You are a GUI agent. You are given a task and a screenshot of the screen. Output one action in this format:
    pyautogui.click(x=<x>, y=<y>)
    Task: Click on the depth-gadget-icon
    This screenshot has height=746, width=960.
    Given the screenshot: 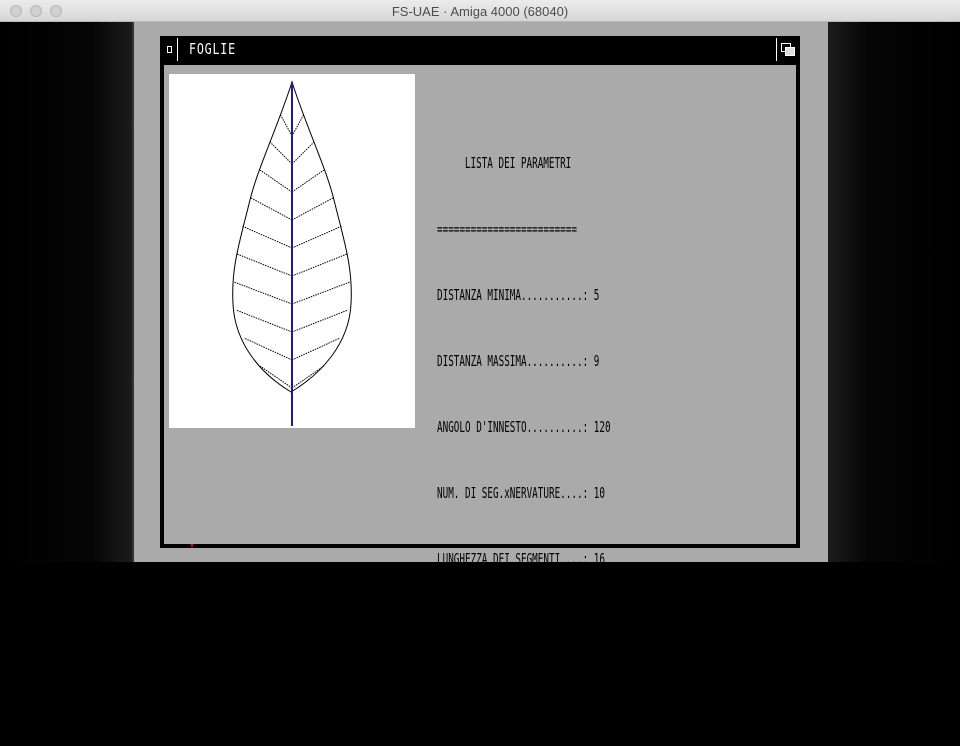 What is the action you would take?
    pyautogui.click(x=787, y=49)
    